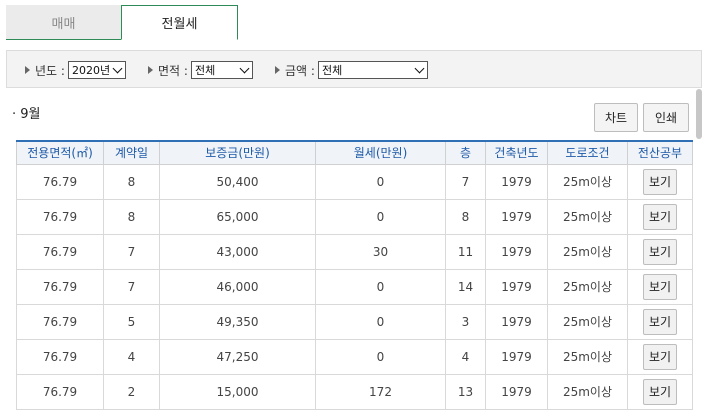  I want to click on area-filter-label: 면적 :, so click(173, 70).